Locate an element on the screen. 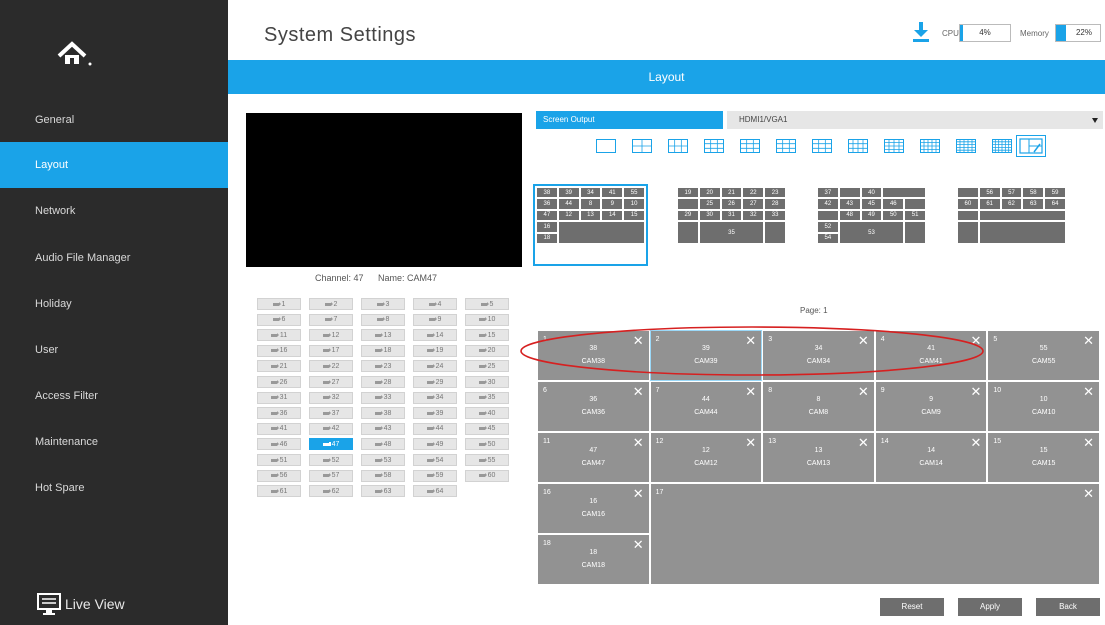 This screenshot has height=625, width=1105. layout-tile-15: 15 ✕ 15 CAM15 is located at coordinates (1043, 457).